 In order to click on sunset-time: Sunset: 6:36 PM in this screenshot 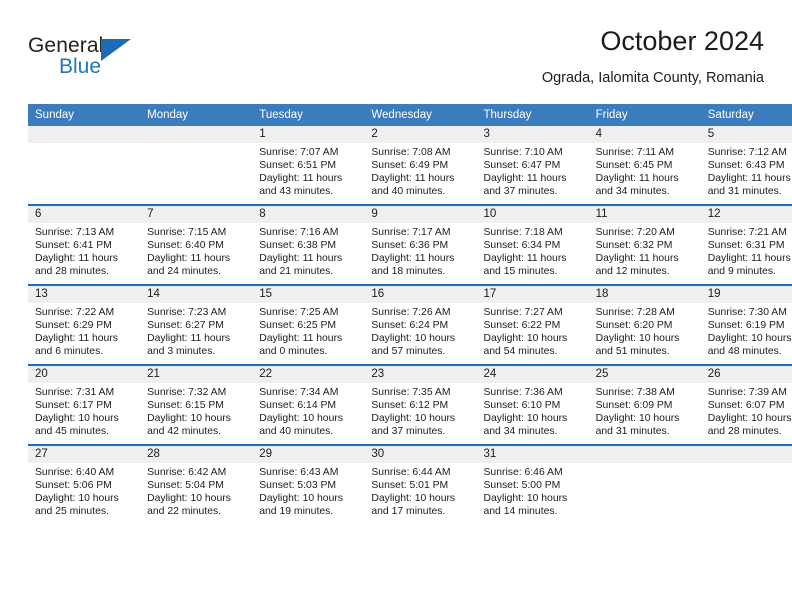, I will do `click(410, 246)`.